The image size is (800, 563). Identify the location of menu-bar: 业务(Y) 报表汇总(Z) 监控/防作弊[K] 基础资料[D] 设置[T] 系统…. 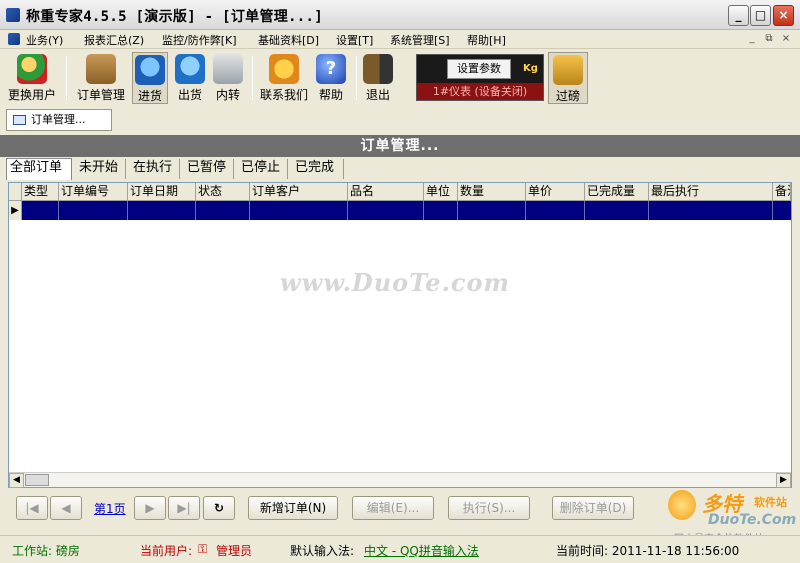
(400, 39).